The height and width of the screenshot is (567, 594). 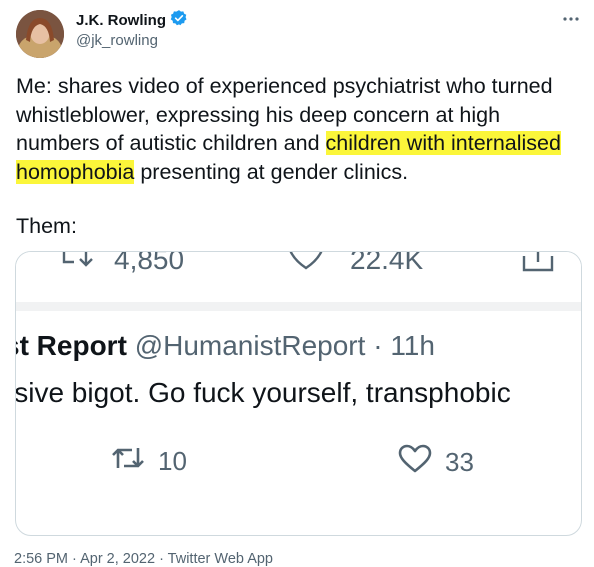 I want to click on top-like-count: 22.4K, so click(x=387, y=263).